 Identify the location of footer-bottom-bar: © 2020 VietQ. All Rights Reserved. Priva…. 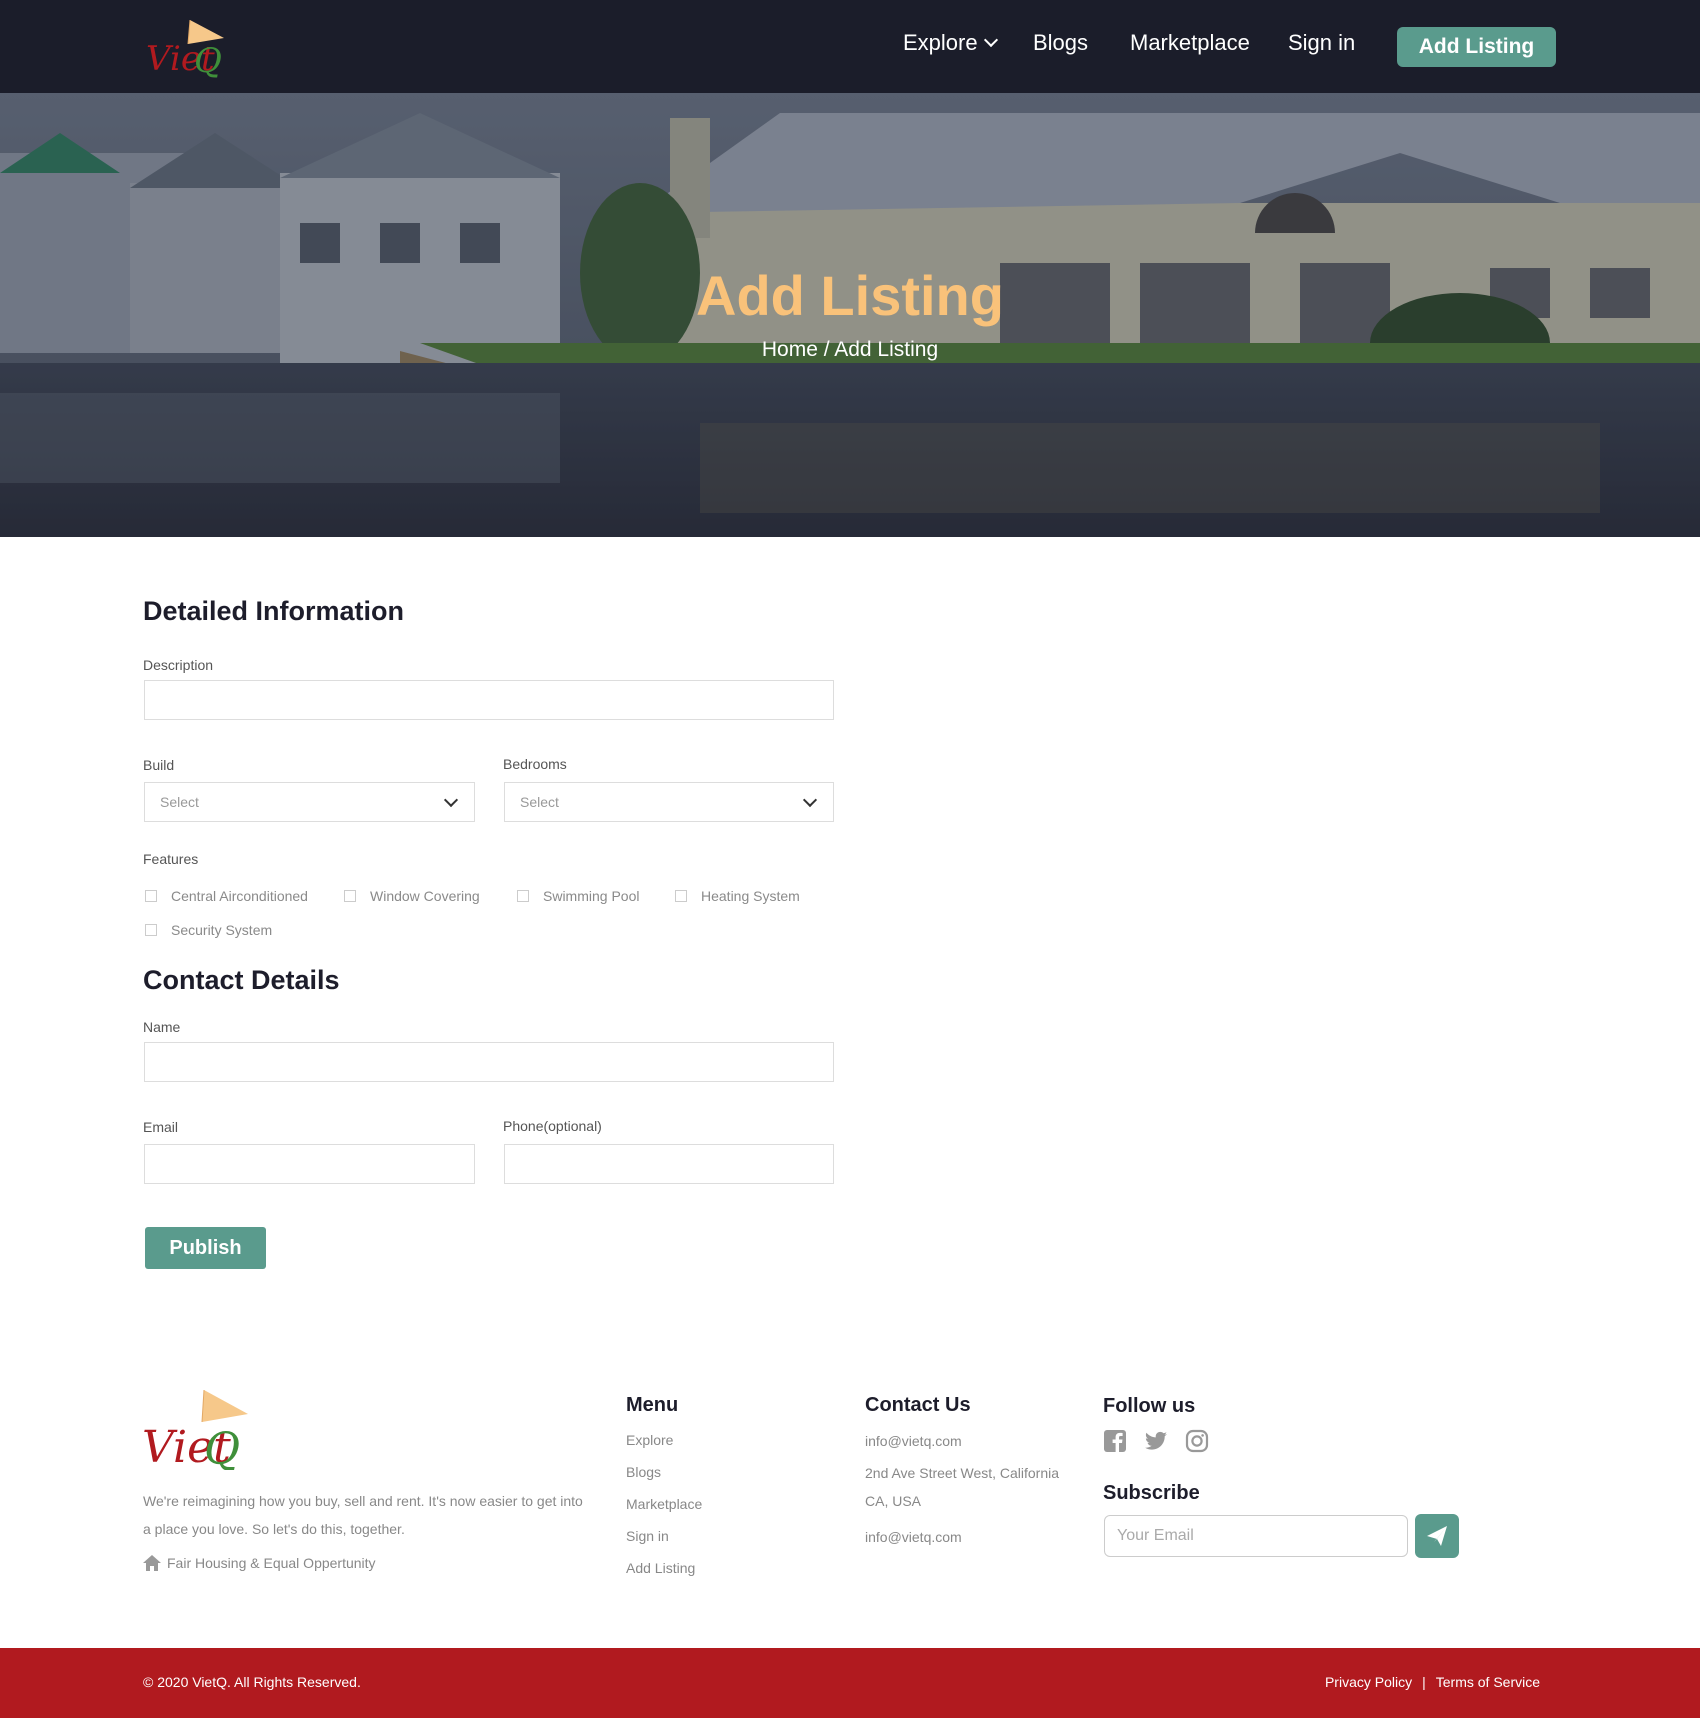
(850, 1683).